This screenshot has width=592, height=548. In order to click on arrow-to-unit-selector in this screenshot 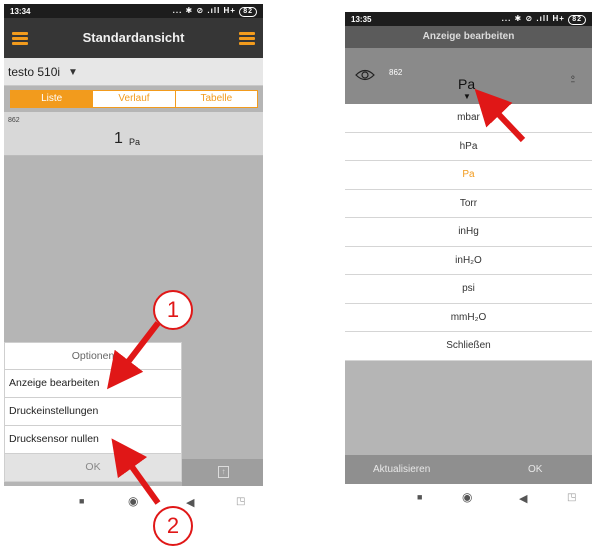, I will do `click(500, 115)`.